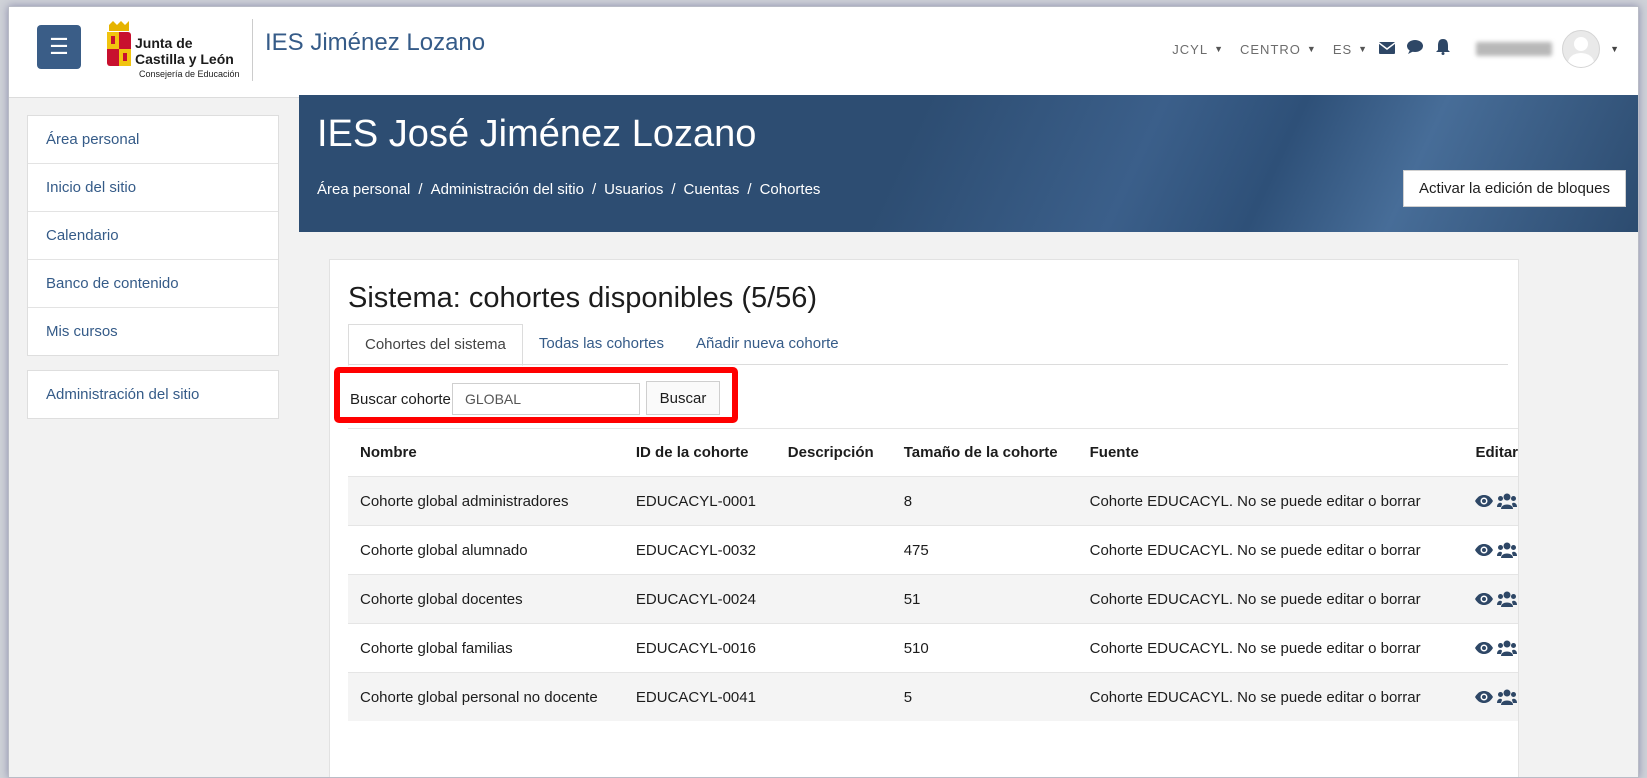 This screenshot has height=778, width=1647. I want to click on menu-centro: CENTRO ▼, so click(1278, 49).